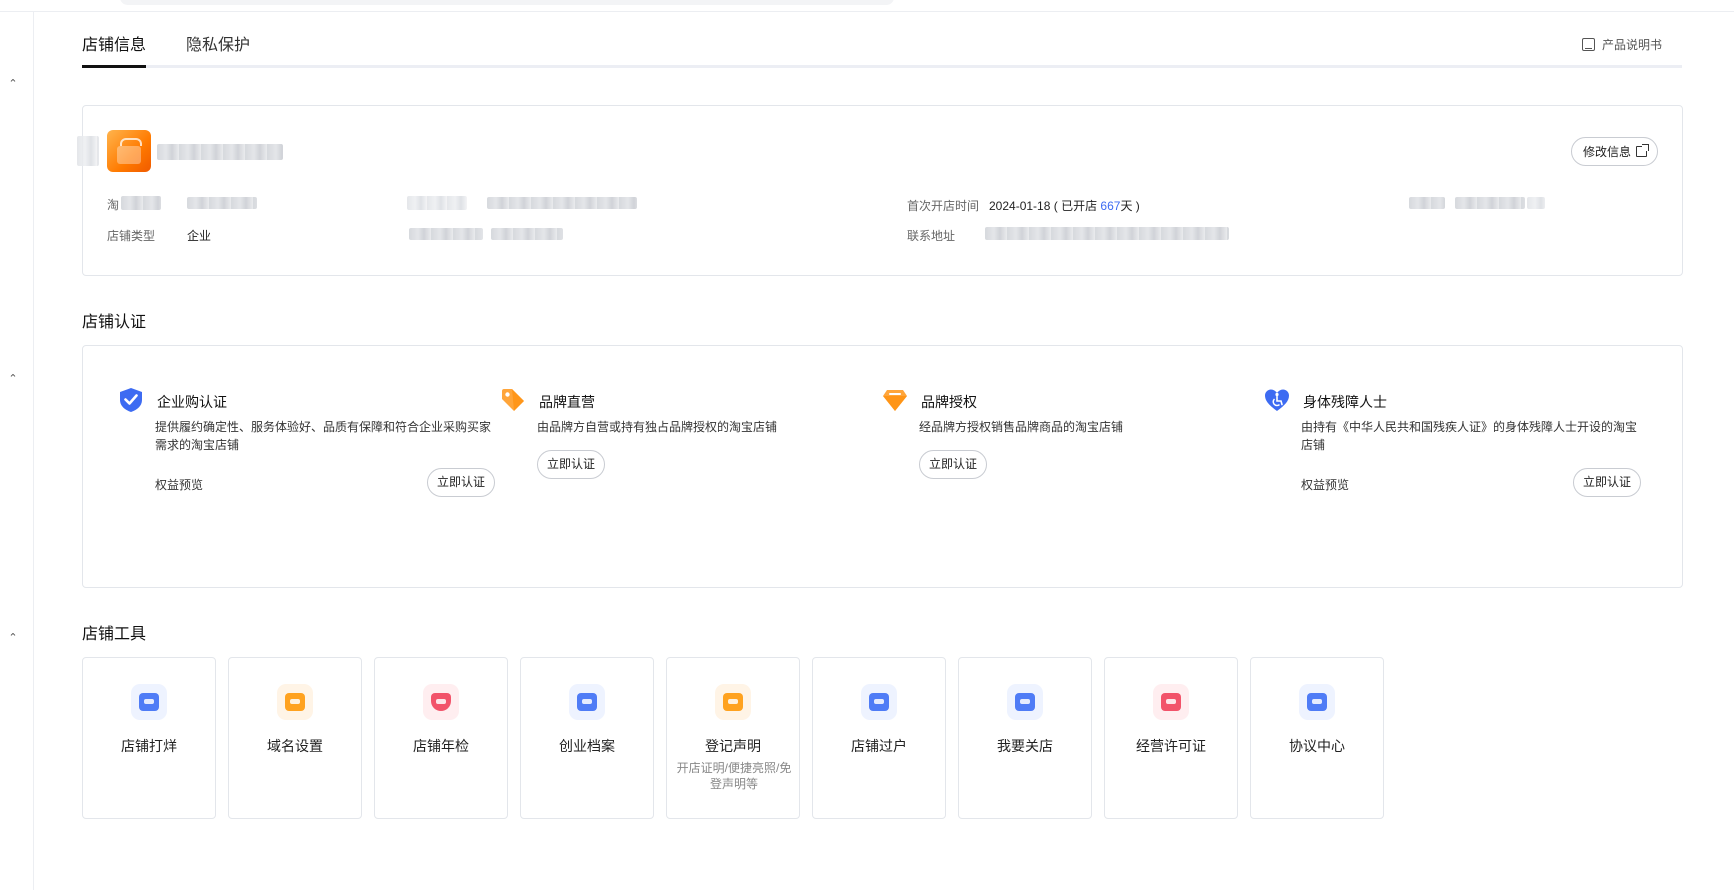  What do you see at coordinates (733, 746) in the screenshot?
I see `tool-name: 登记声明` at bounding box center [733, 746].